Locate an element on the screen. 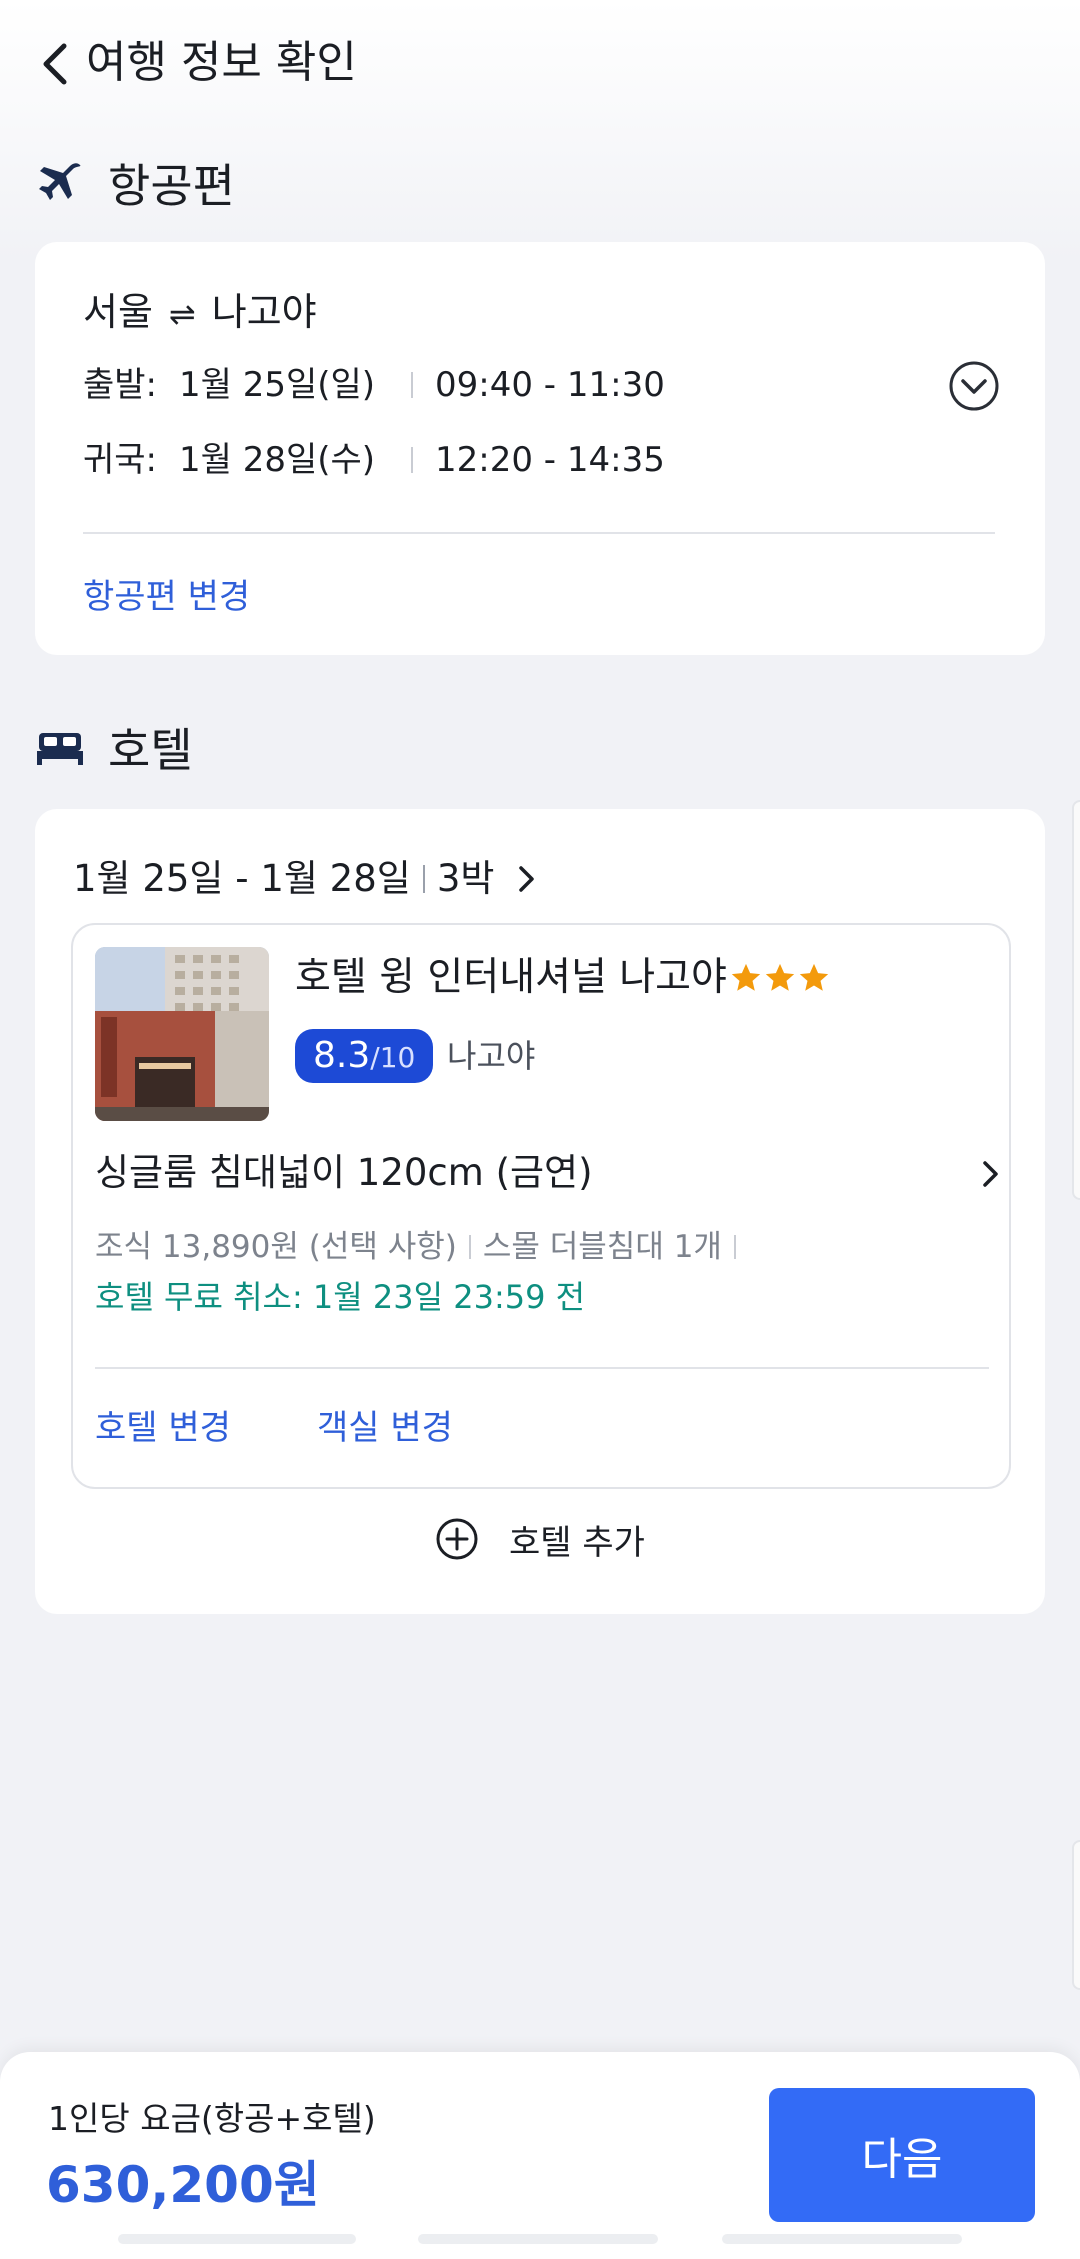  change-room-link: 객실 변경 is located at coordinates (385, 1428).